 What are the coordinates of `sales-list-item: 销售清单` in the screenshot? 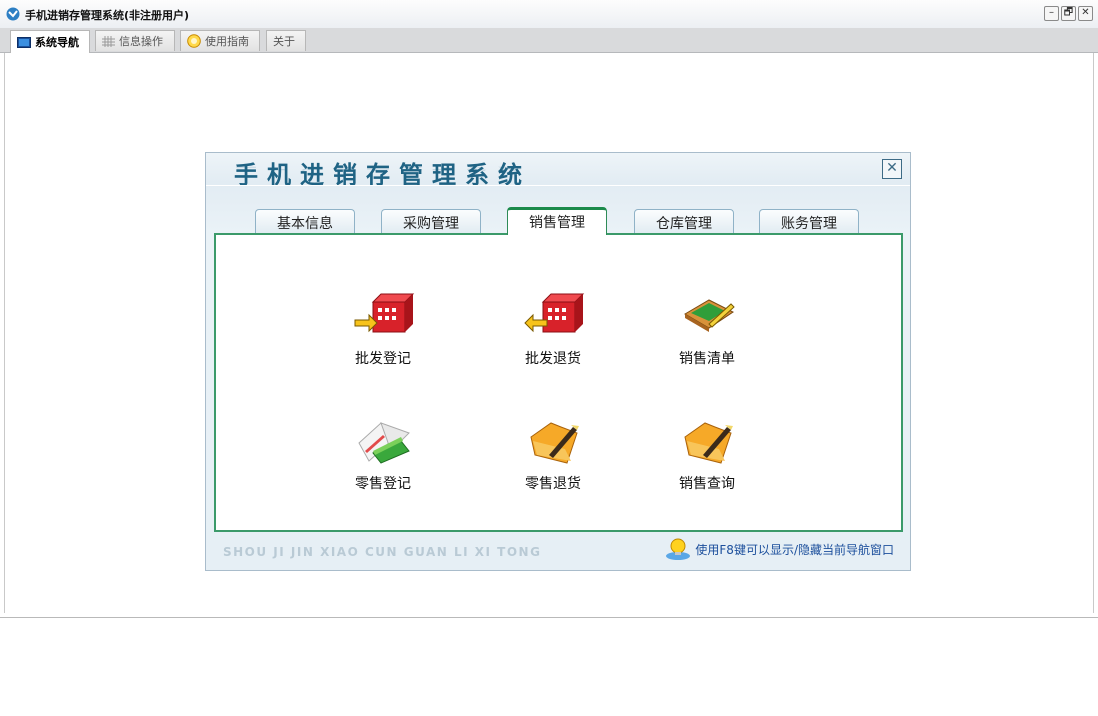 It's located at (707, 329).